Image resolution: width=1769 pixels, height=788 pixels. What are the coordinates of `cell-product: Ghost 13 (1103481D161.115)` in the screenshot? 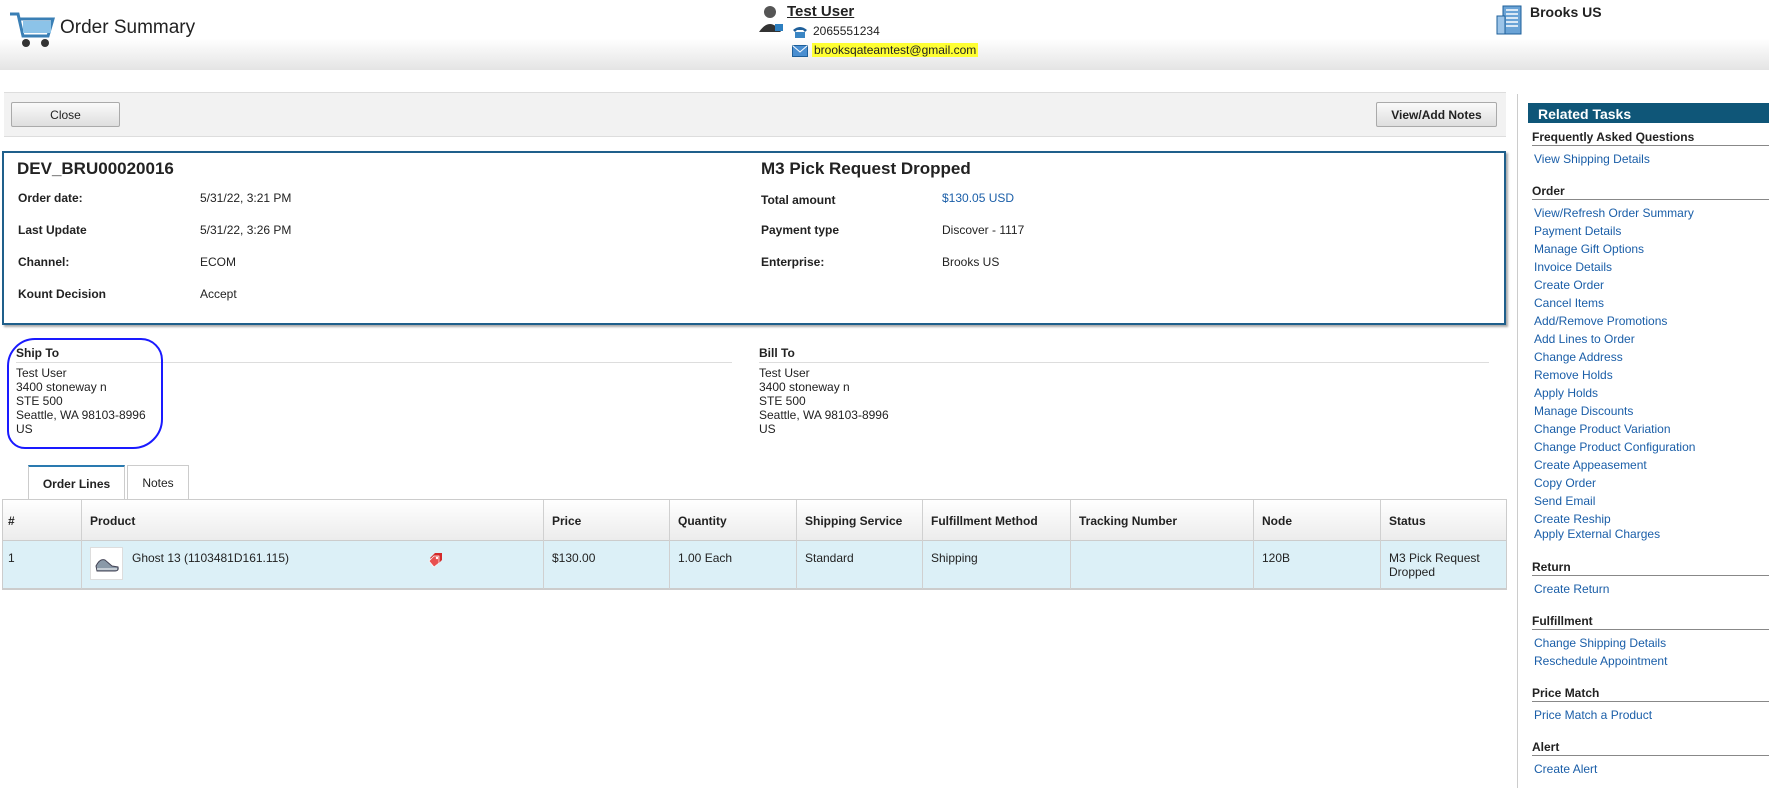 It's located at (210, 558).